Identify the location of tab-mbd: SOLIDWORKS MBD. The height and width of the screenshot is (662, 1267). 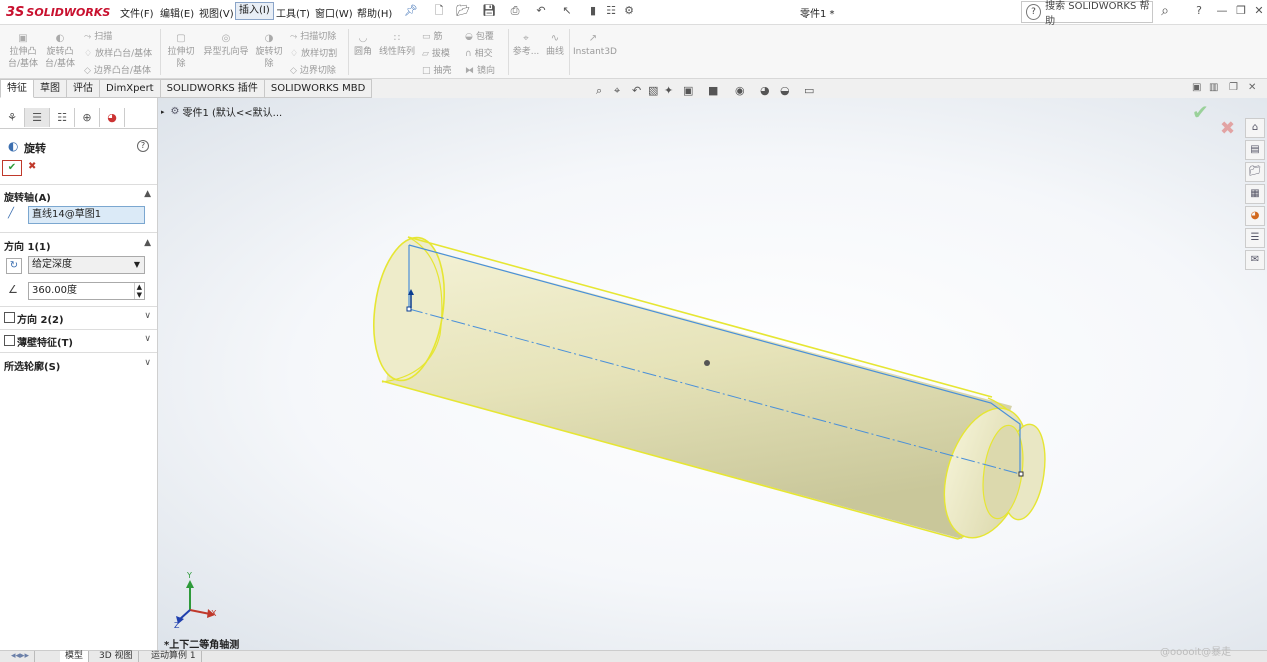
(318, 88).